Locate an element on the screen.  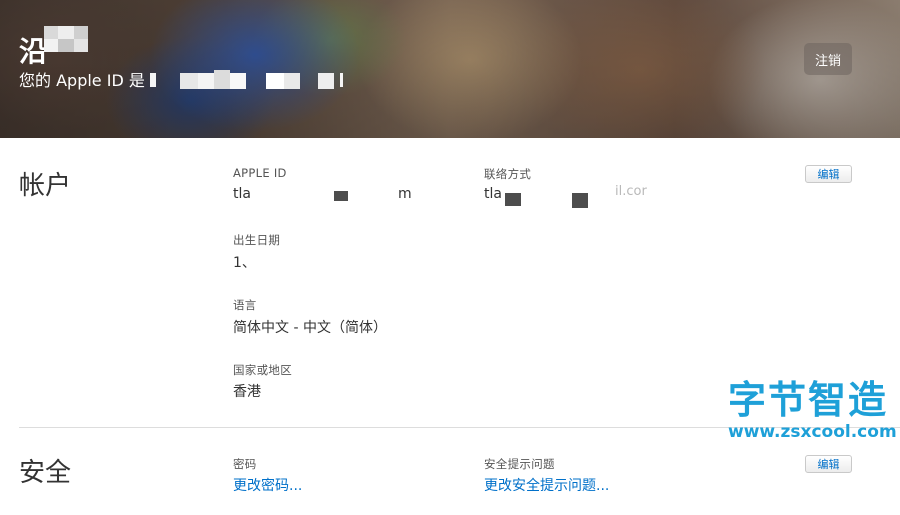
security-section-title: 安全 is located at coordinates (45, 473).